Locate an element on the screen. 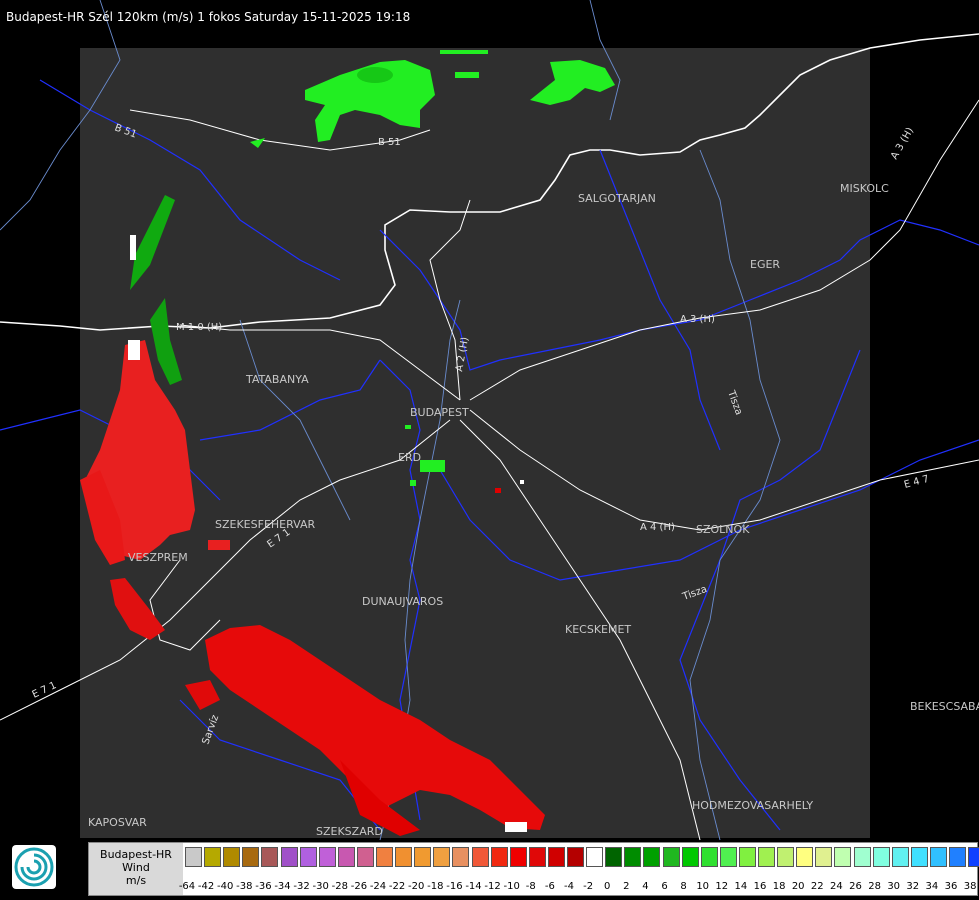  city-dunaujvaros: DUNAUJVAROS is located at coordinates (402, 601).